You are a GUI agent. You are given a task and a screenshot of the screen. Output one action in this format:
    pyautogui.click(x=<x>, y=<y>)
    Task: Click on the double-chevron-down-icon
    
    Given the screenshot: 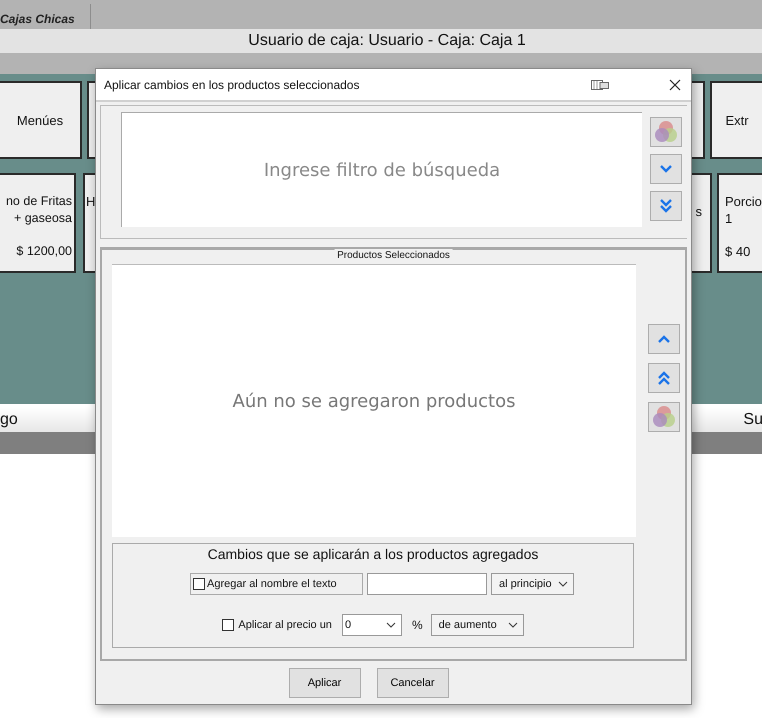 What is the action you would take?
    pyautogui.click(x=666, y=206)
    